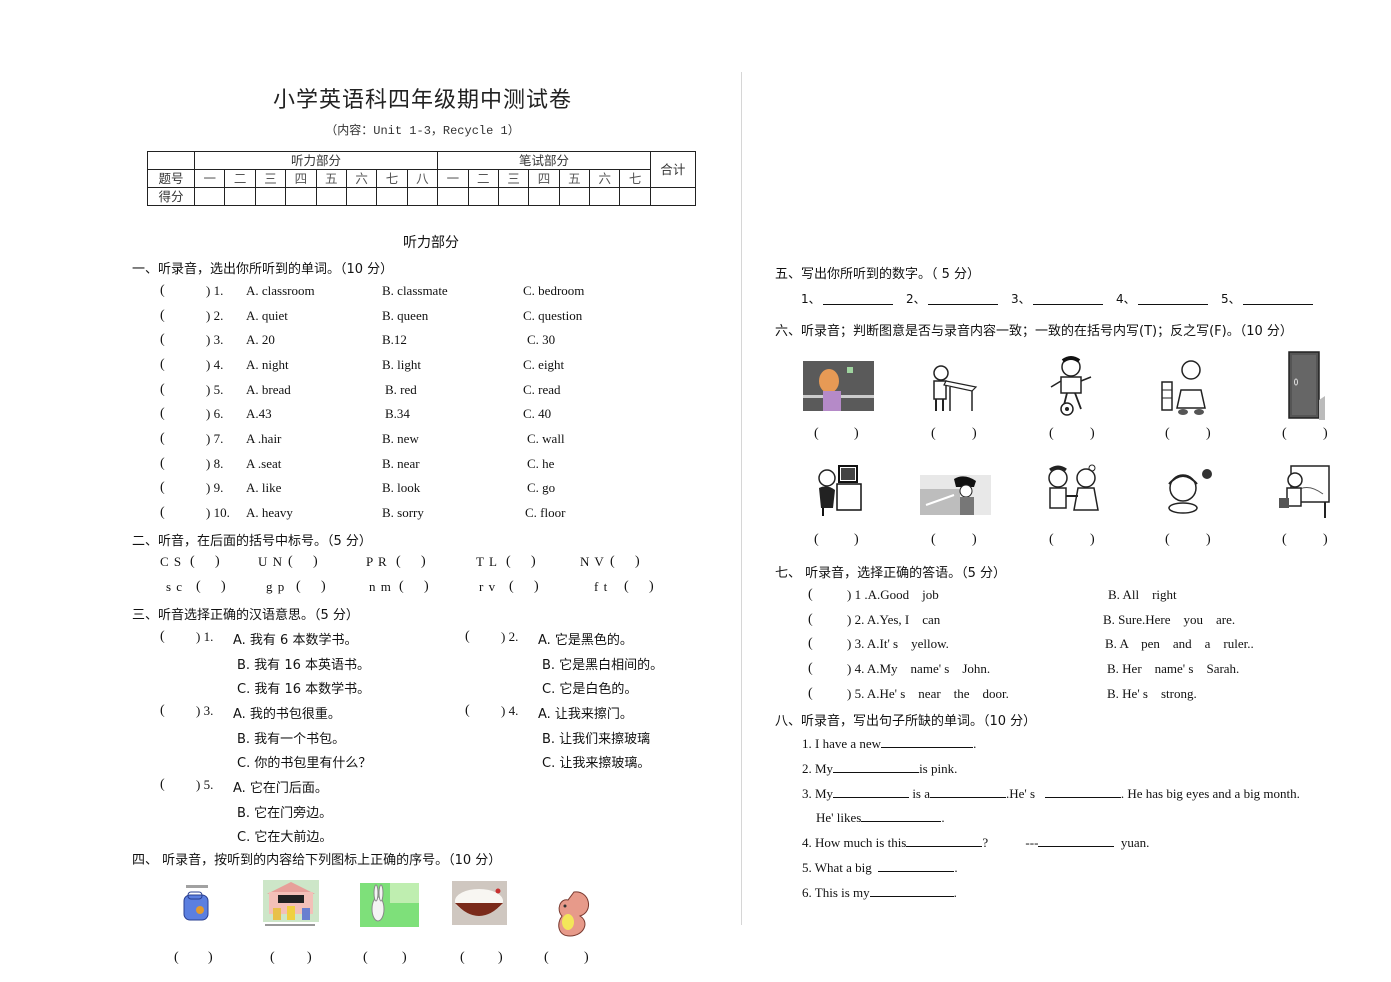  Describe the element at coordinates (280, 788) in the screenshot. I see `option-a: A. 它在门后面。` at that location.